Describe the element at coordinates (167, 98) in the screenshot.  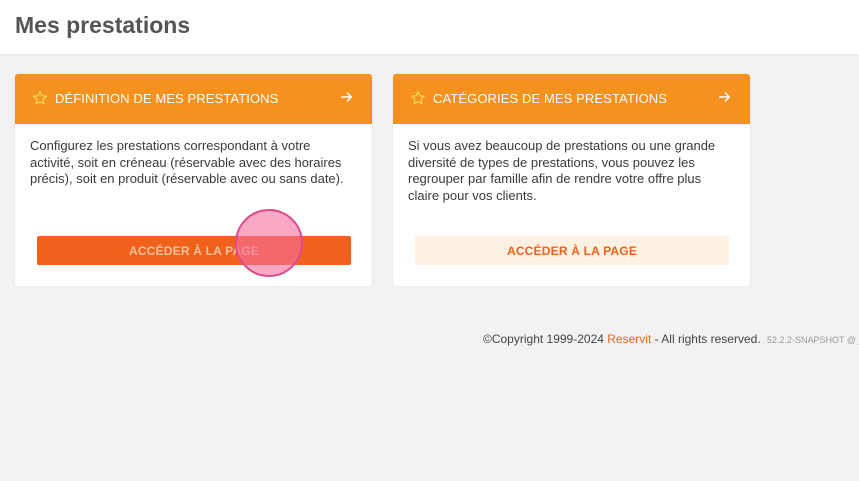
I see `card-title: DÉFINITION DE MES PRESTATIONS` at that location.